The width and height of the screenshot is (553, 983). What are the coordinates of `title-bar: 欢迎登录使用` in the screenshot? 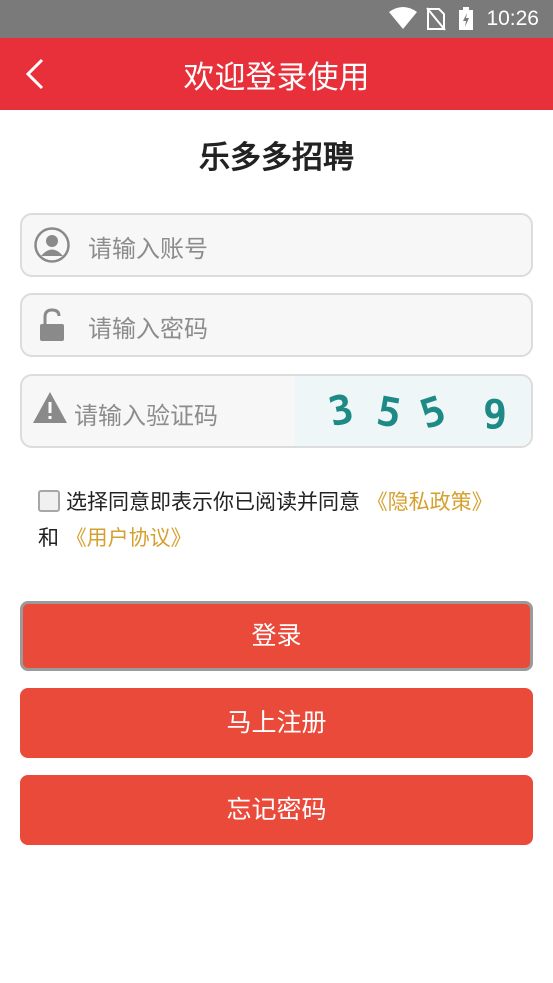 It's located at (276, 74).